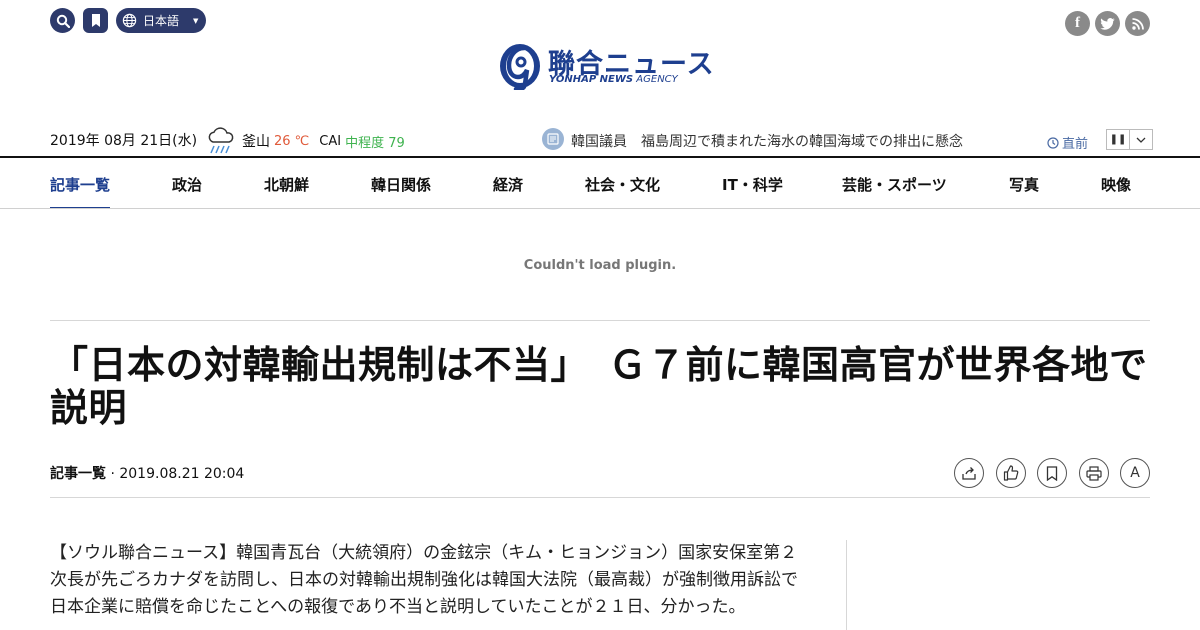 Image resolution: width=1200 pixels, height=630 pixels. Describe the element at coordinates (286, 184) in the screenshot. I see `nav-item-north-korea: 北朝鮮` at that location.